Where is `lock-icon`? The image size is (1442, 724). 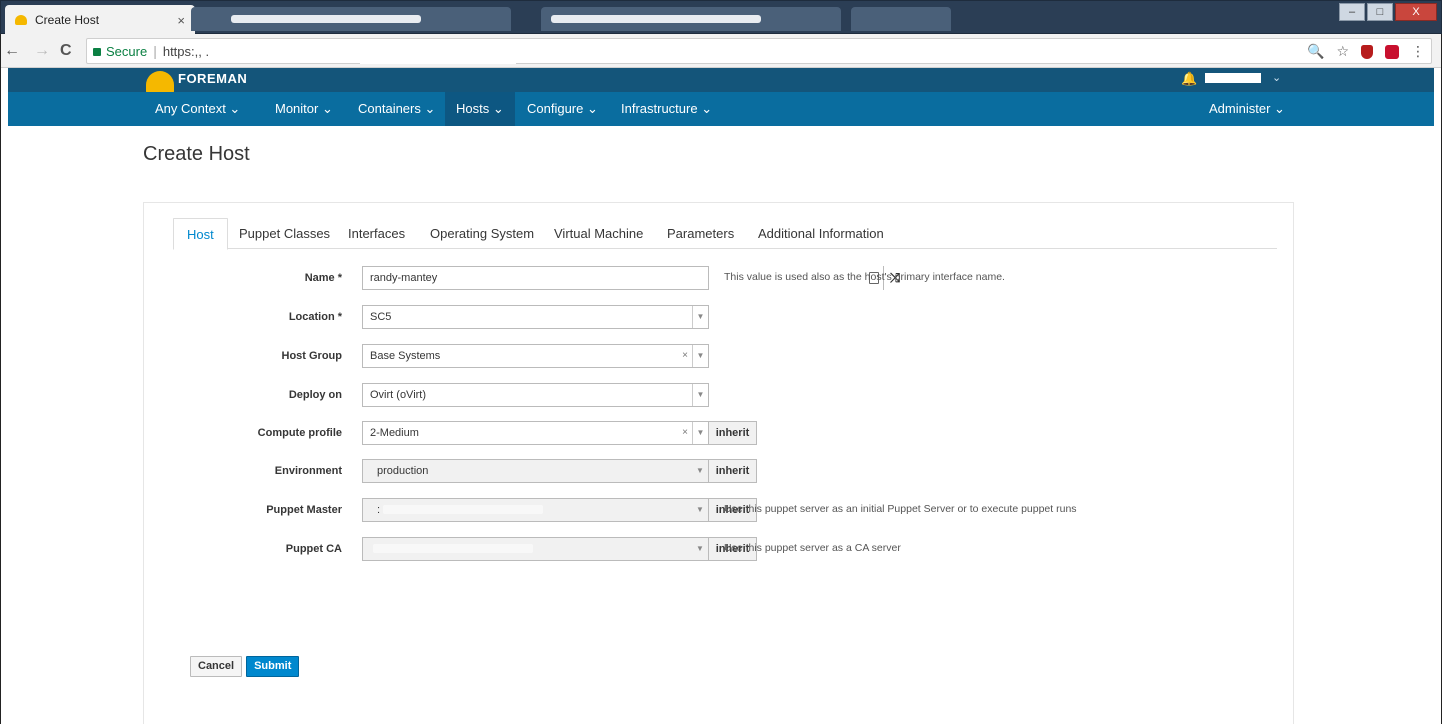 lock-icon is located at coordinates (97, 52).